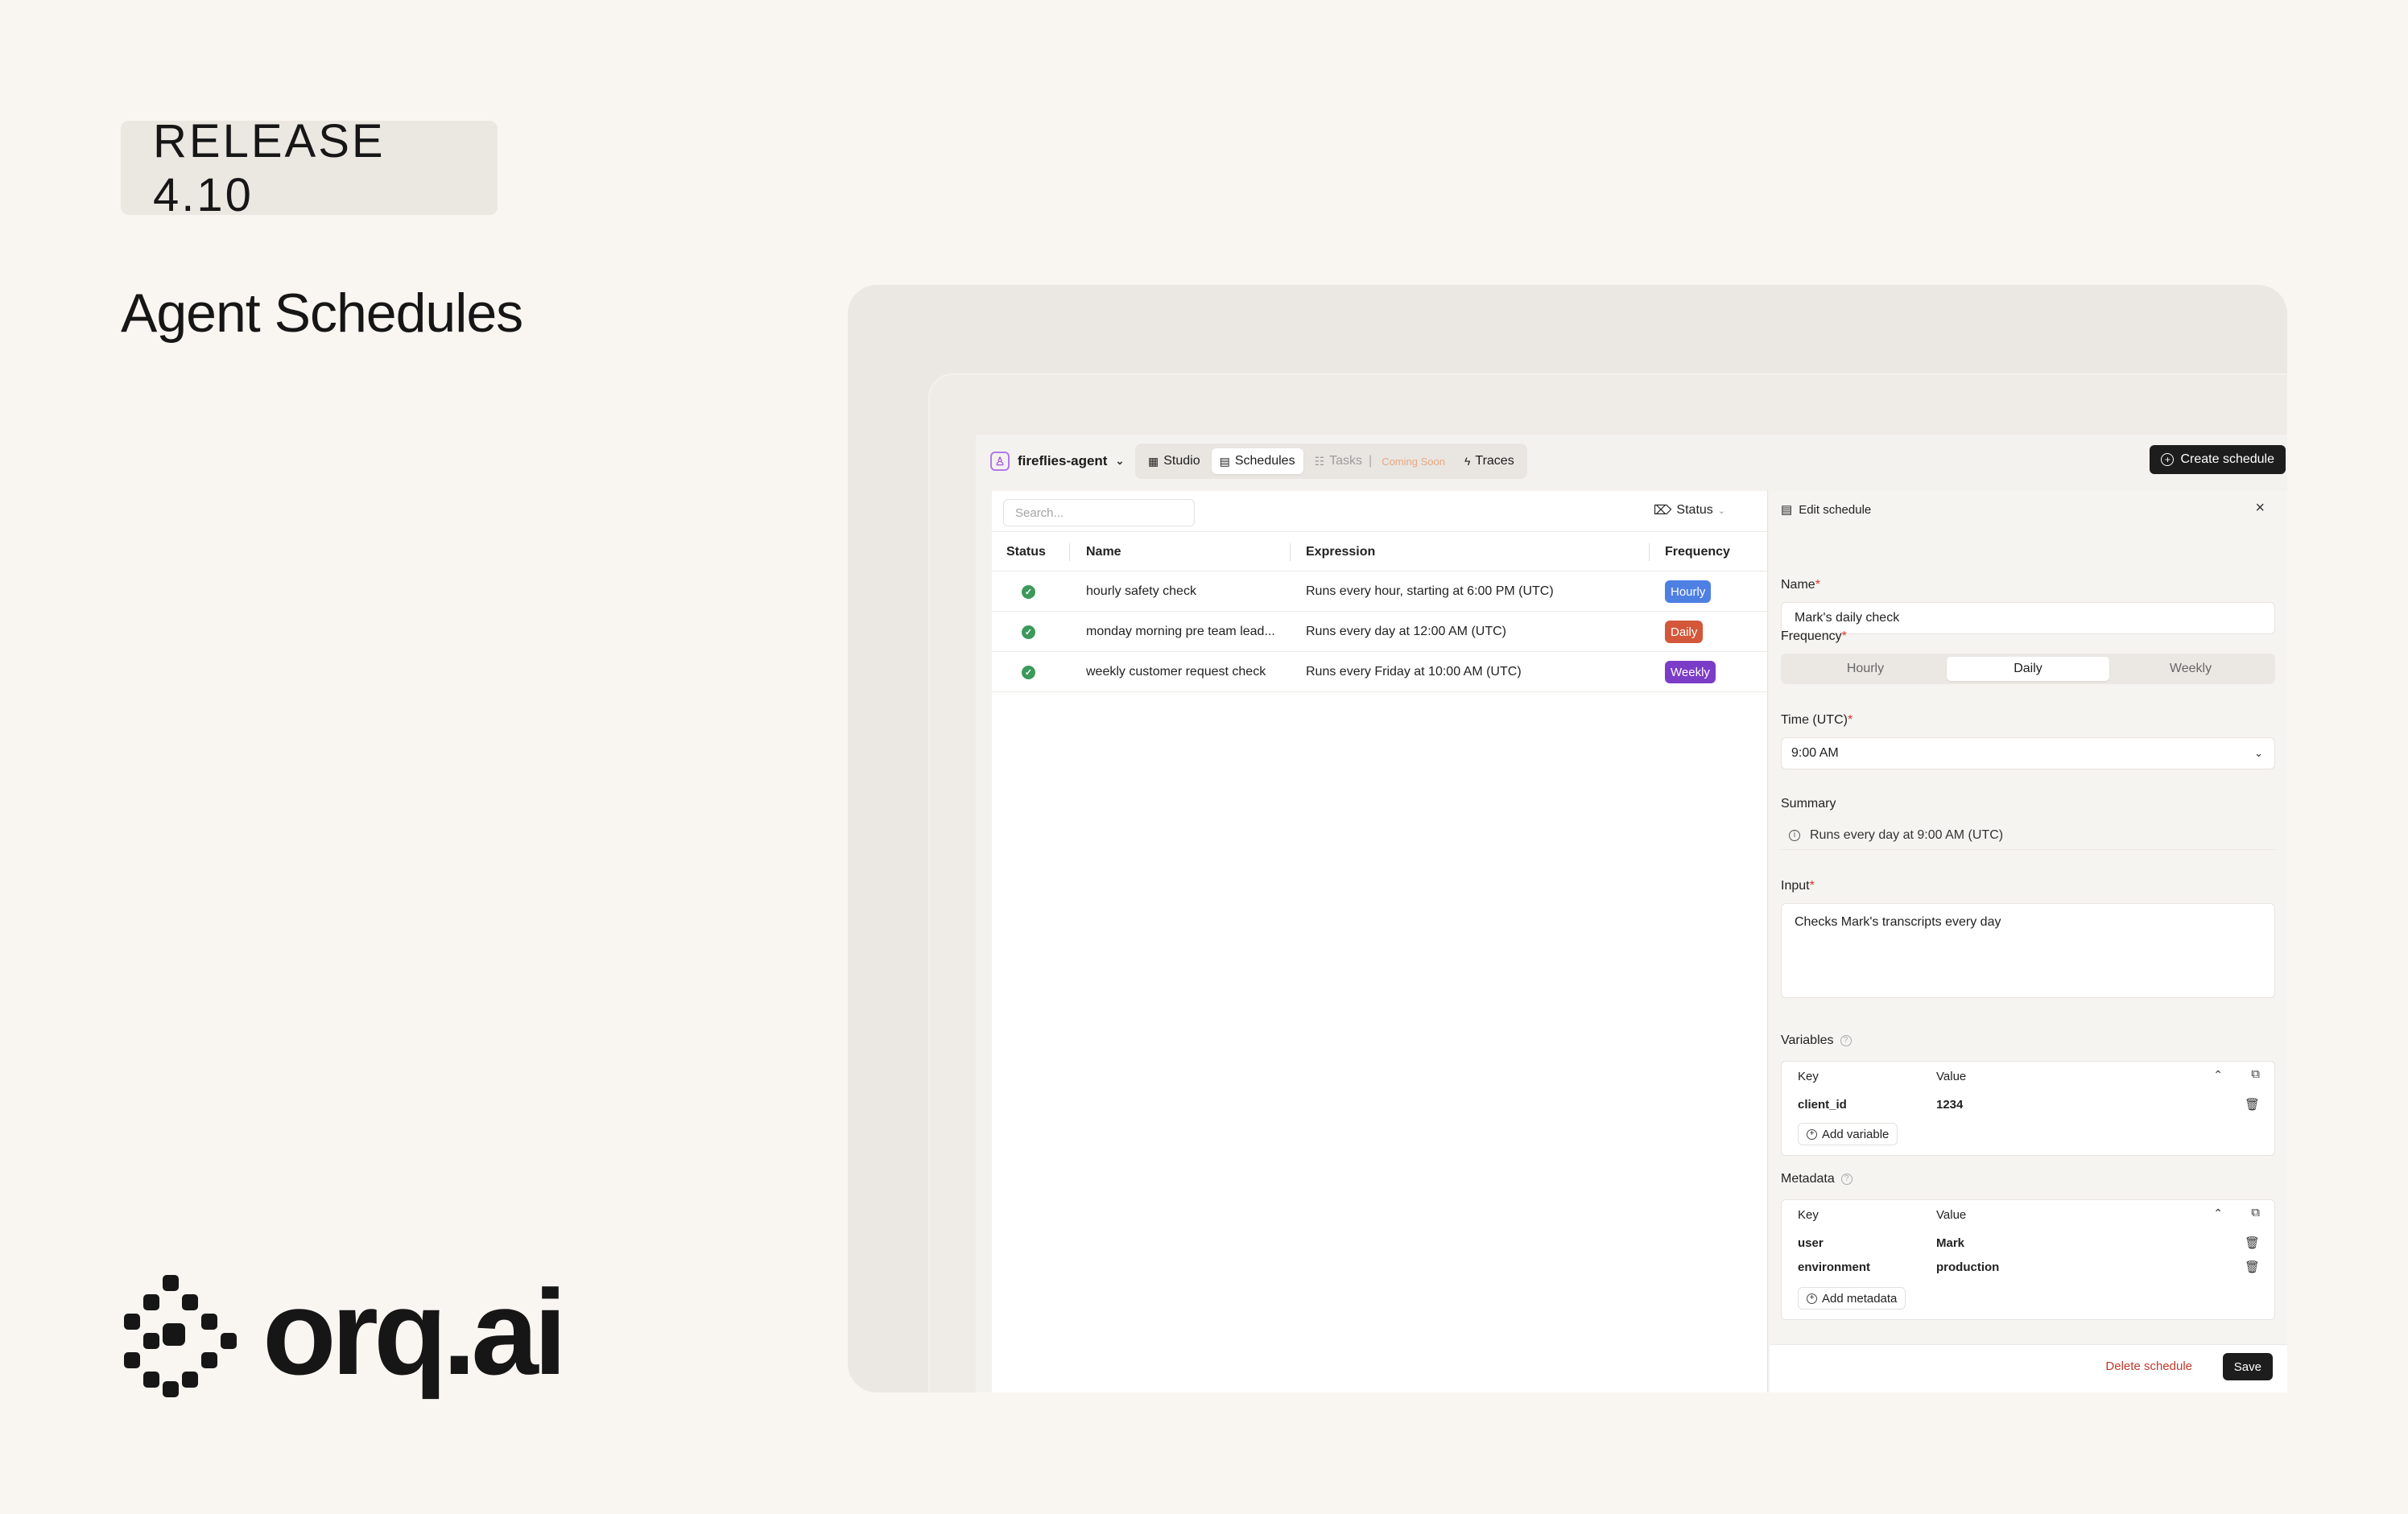  Describe the element at coordinates (1834, 1267) in the screenshot. I see `metadata-key: environment` at that location.